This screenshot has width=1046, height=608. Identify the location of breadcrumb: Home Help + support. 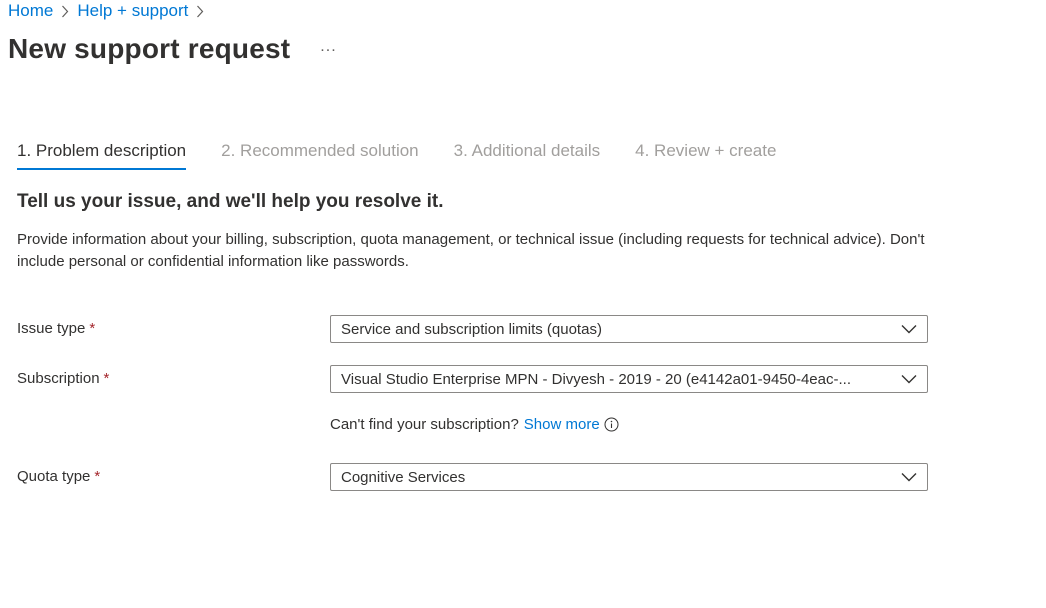
(106, 11).